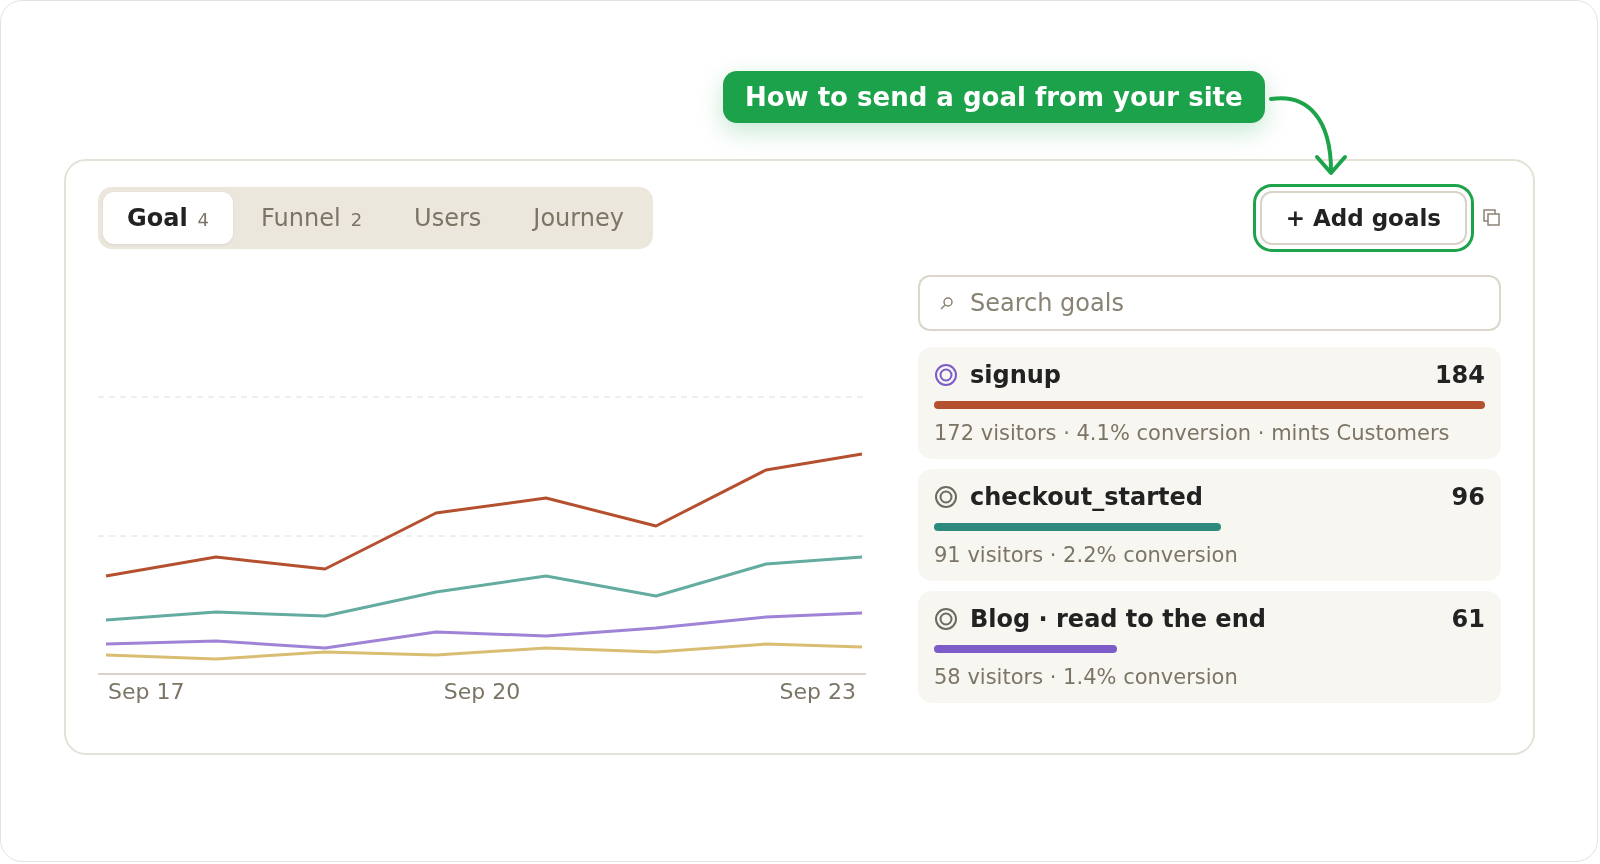 The height and width of the screenshot is (864, 1600). Describe the element at coordinates (1468, 497) in the screenshot. I see `goal-count: 96` at that location.